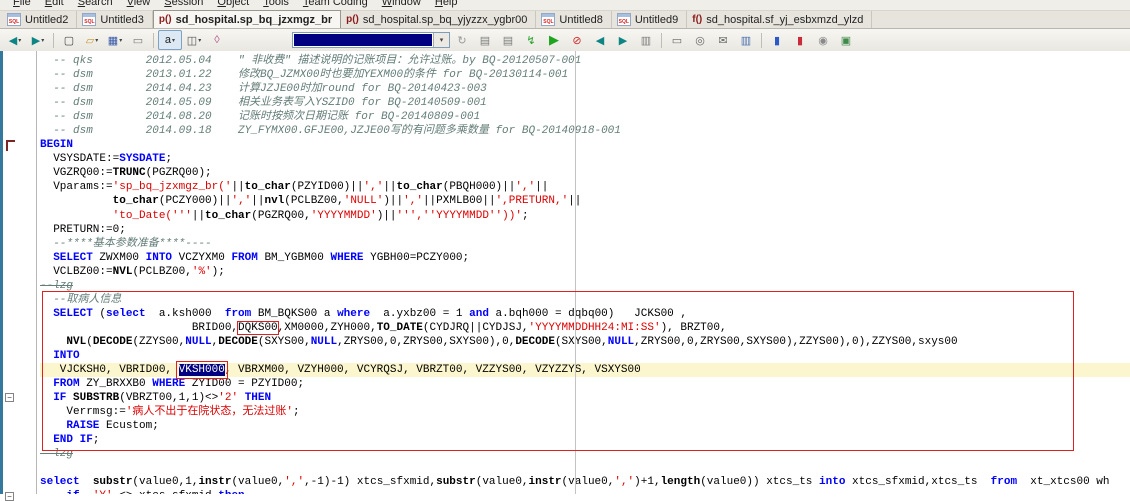  I want to click on code-token: (PBQH000)||, so click(479, 187).